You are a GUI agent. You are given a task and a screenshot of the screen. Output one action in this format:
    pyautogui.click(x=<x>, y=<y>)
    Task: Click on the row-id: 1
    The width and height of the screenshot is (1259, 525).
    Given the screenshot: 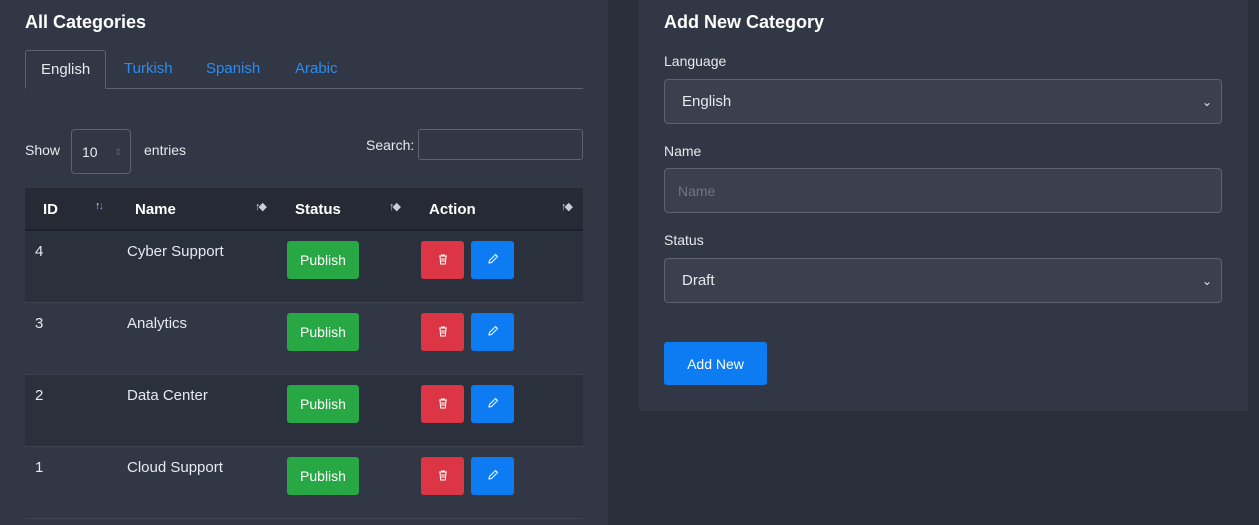 What is the action you would take?
    pyautogui.click(x=39, y=467)
    